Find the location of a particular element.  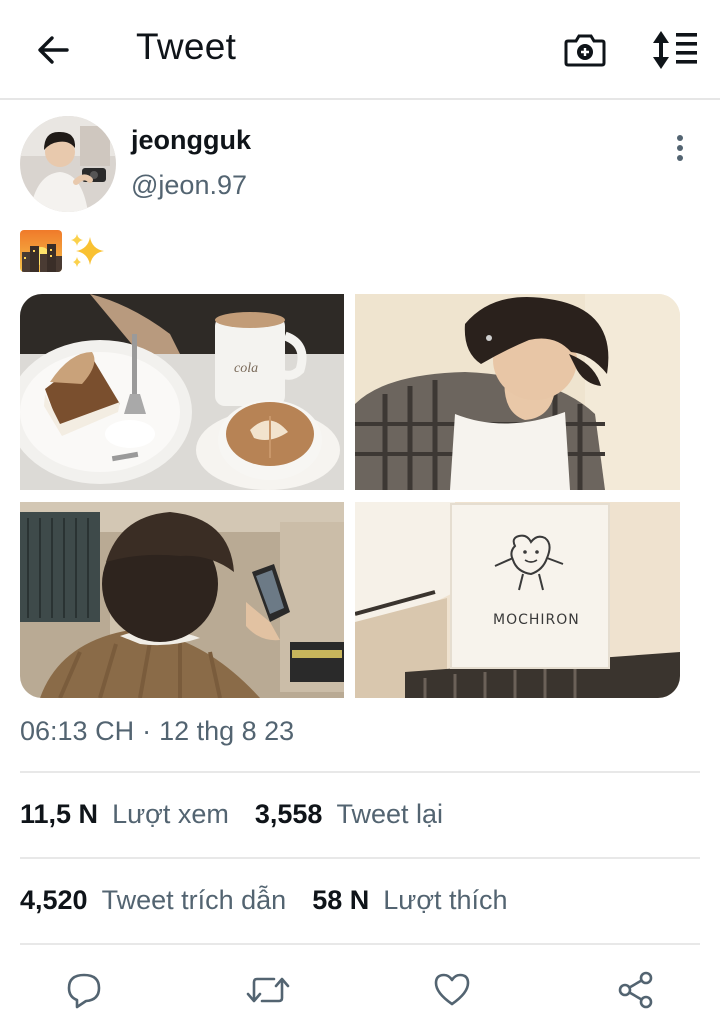

photo-man-plaid is located at coordinates (517, 392).